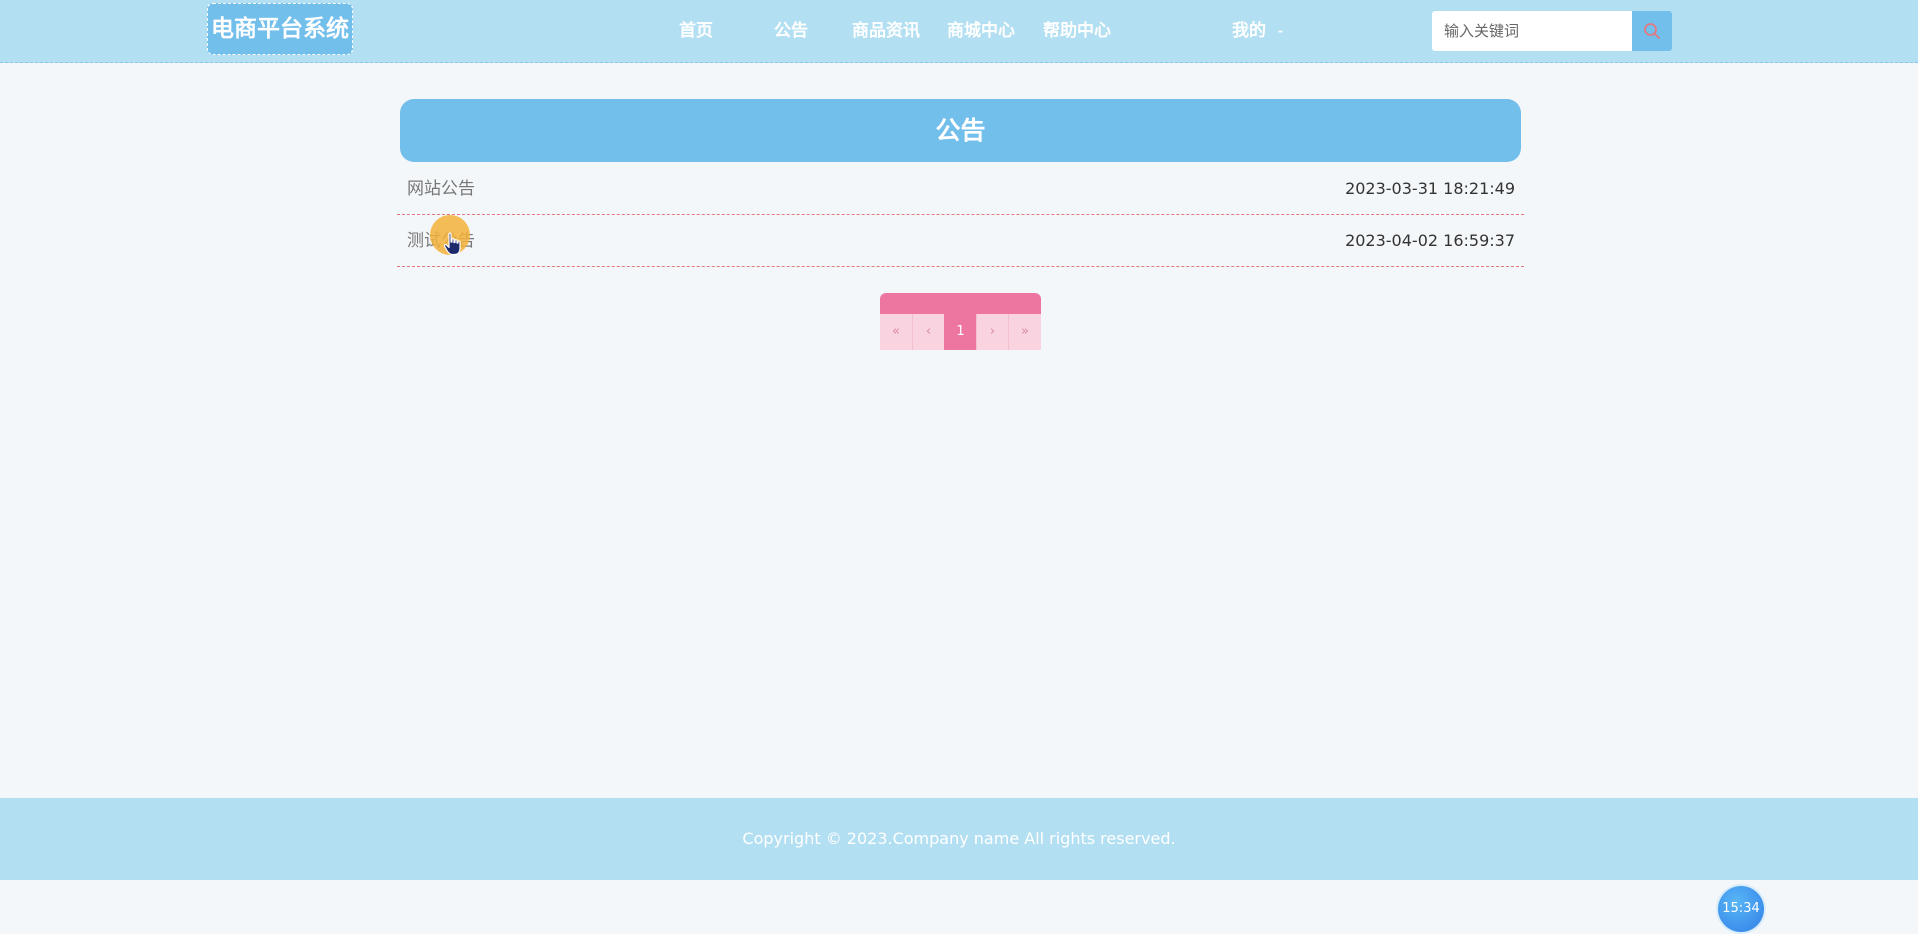 This screenshot has width=1918, height=934. What do you see at coordinates (696, 31) in the screenshot?
I see `nav-home: 首页` at bounding box center [696, 31].